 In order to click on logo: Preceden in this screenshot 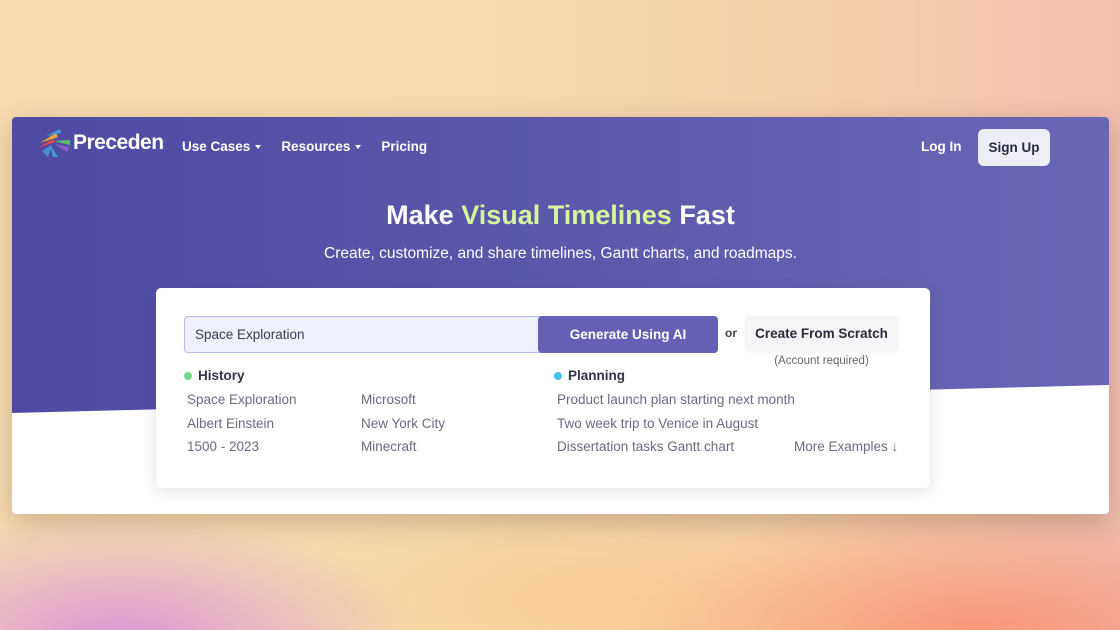, I will do `click(100, 143)`.